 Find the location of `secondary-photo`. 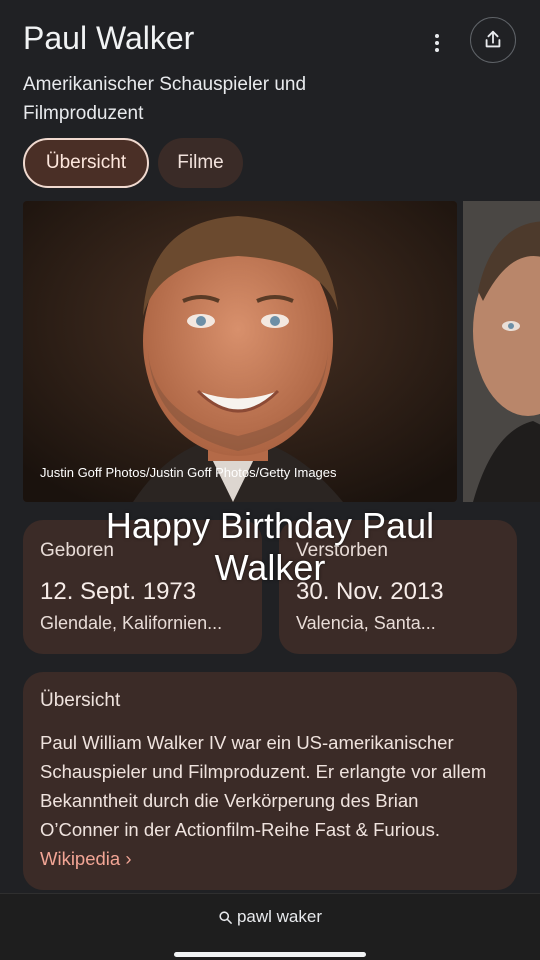

secondary-photo is located at coordinates (501, 351).